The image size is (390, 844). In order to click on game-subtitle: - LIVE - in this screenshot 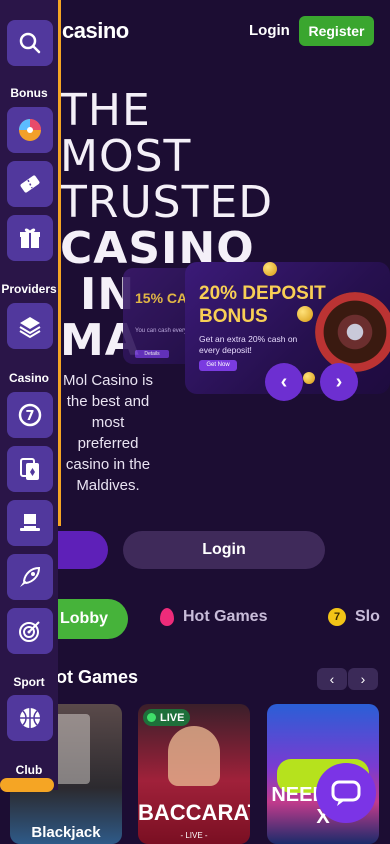, I will do `click(194, 835)`.